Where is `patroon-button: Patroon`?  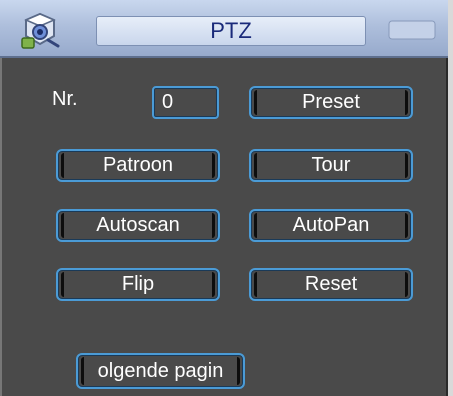
patroon-button: Patroon is located at coordinates (138, 165).